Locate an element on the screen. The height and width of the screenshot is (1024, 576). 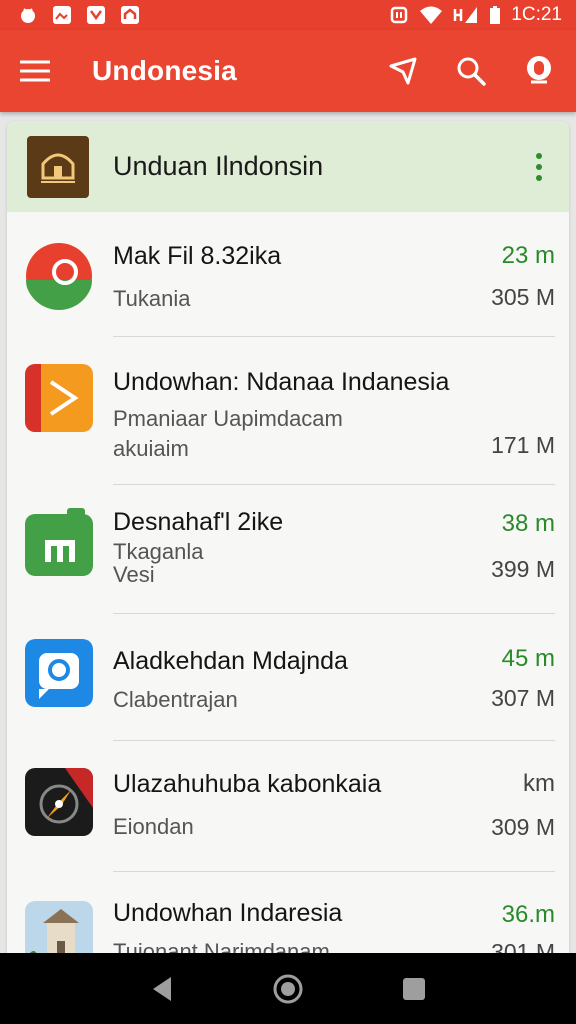
alarm-icon is located at coordinates (399, 15).